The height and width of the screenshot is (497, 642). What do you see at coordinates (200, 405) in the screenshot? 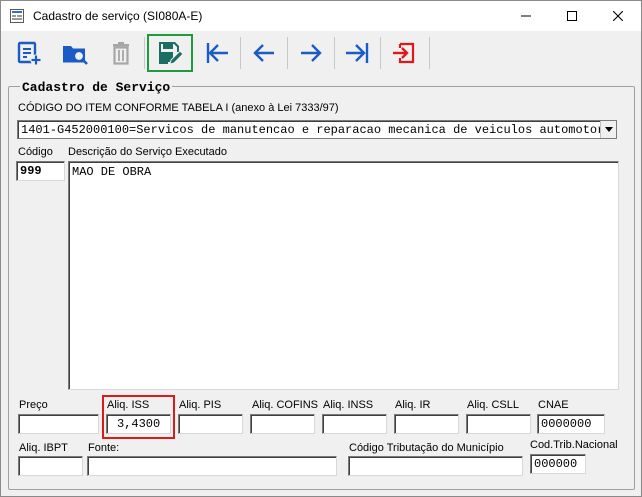
I see `aliq-pis-label: Aliq. PIS` at bounding box center [200, 405].